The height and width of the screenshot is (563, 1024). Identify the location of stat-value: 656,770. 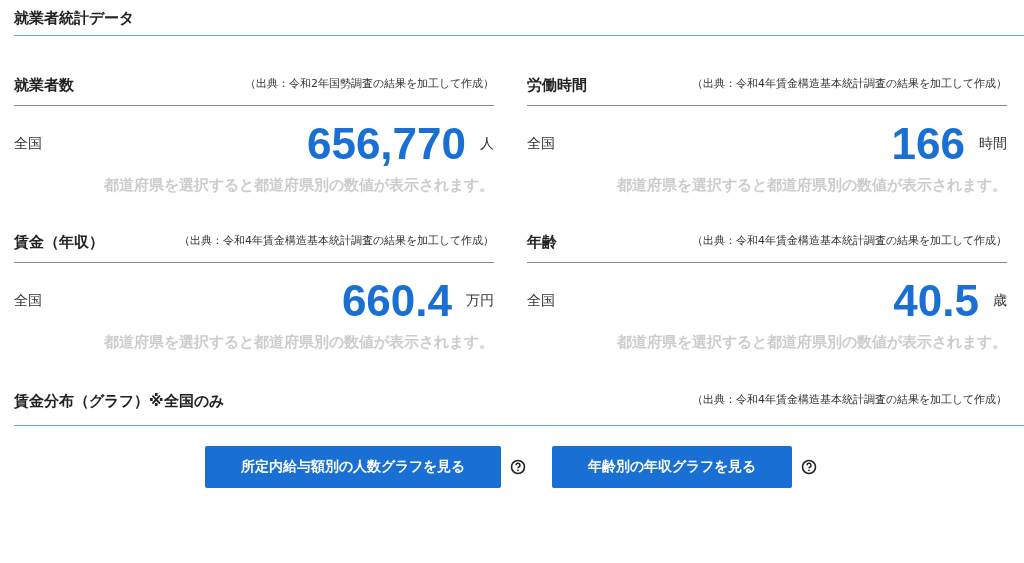
(386, 144).